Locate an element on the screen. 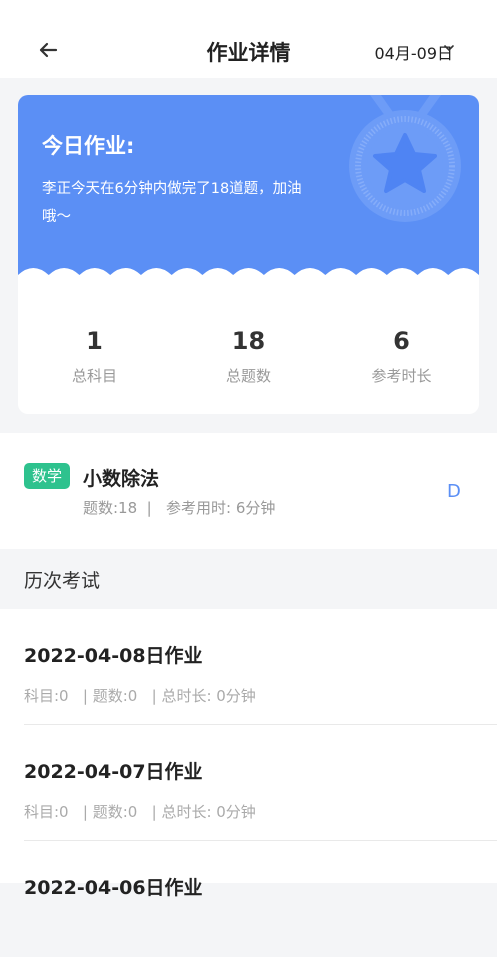 The image size is (497, 957). stat-subjects: 1 总科目 is located at coordinates (94, 356).